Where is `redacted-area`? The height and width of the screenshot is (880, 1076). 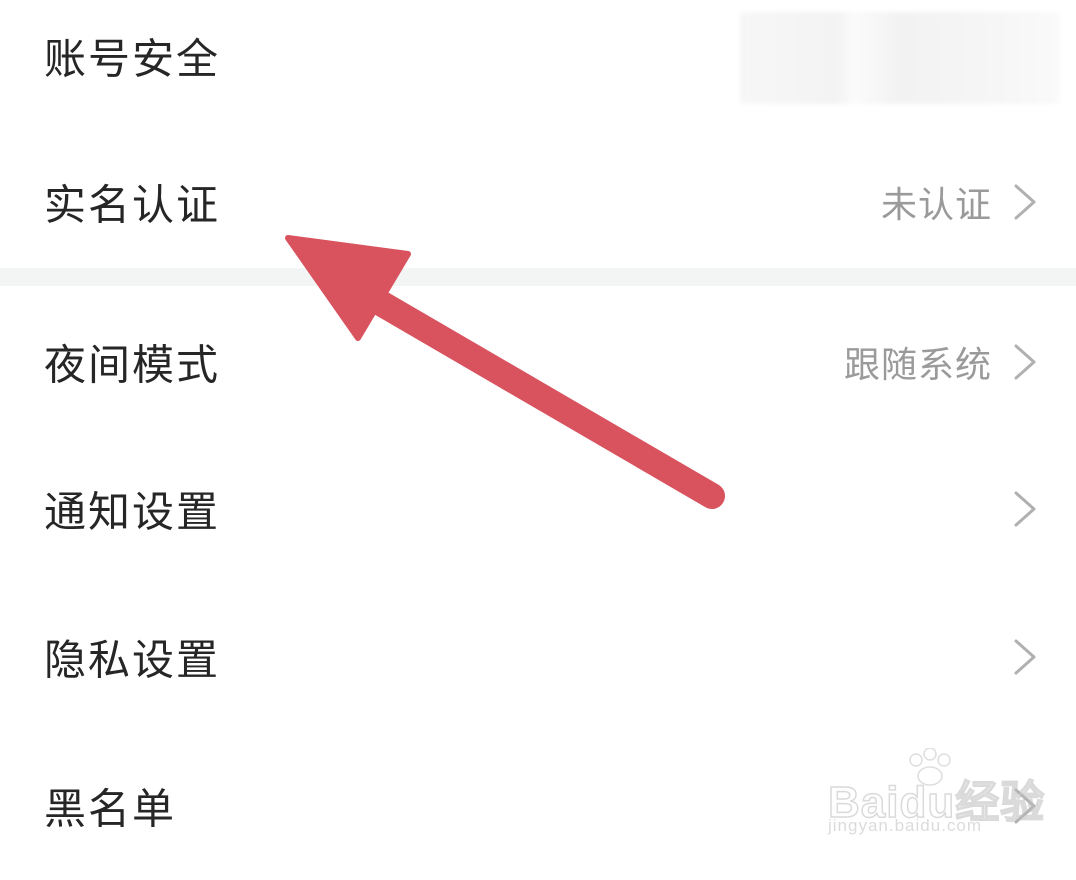
redacted-area is located at coordinates (900, 58).